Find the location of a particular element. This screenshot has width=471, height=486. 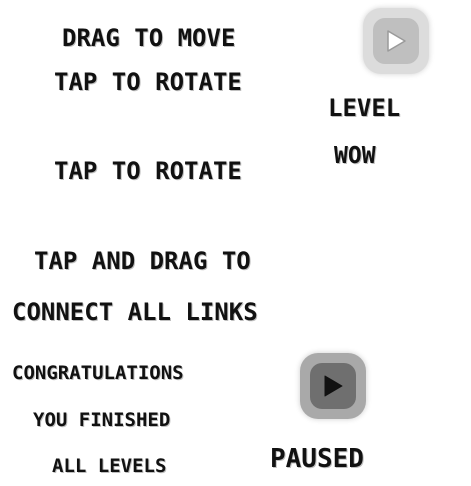

play-button-light-face is located at coordinates (396, 41).